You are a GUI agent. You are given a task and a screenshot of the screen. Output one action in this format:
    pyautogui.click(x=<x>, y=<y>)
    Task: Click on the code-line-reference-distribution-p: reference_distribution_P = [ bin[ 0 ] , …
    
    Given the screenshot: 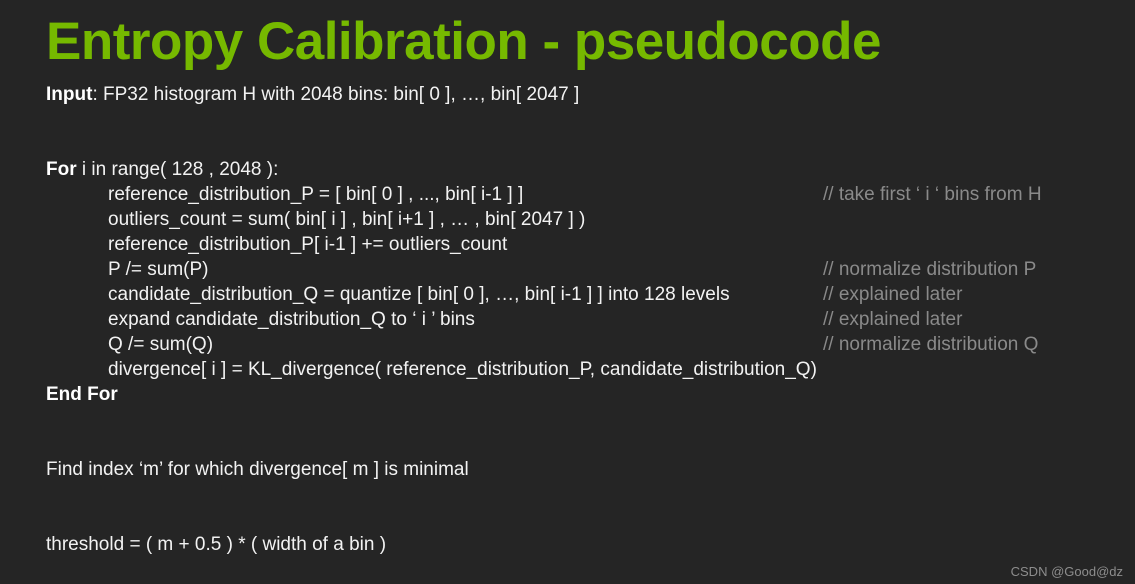 What is the action you would take?
    pyautogui.click(x=576, y=194)
    